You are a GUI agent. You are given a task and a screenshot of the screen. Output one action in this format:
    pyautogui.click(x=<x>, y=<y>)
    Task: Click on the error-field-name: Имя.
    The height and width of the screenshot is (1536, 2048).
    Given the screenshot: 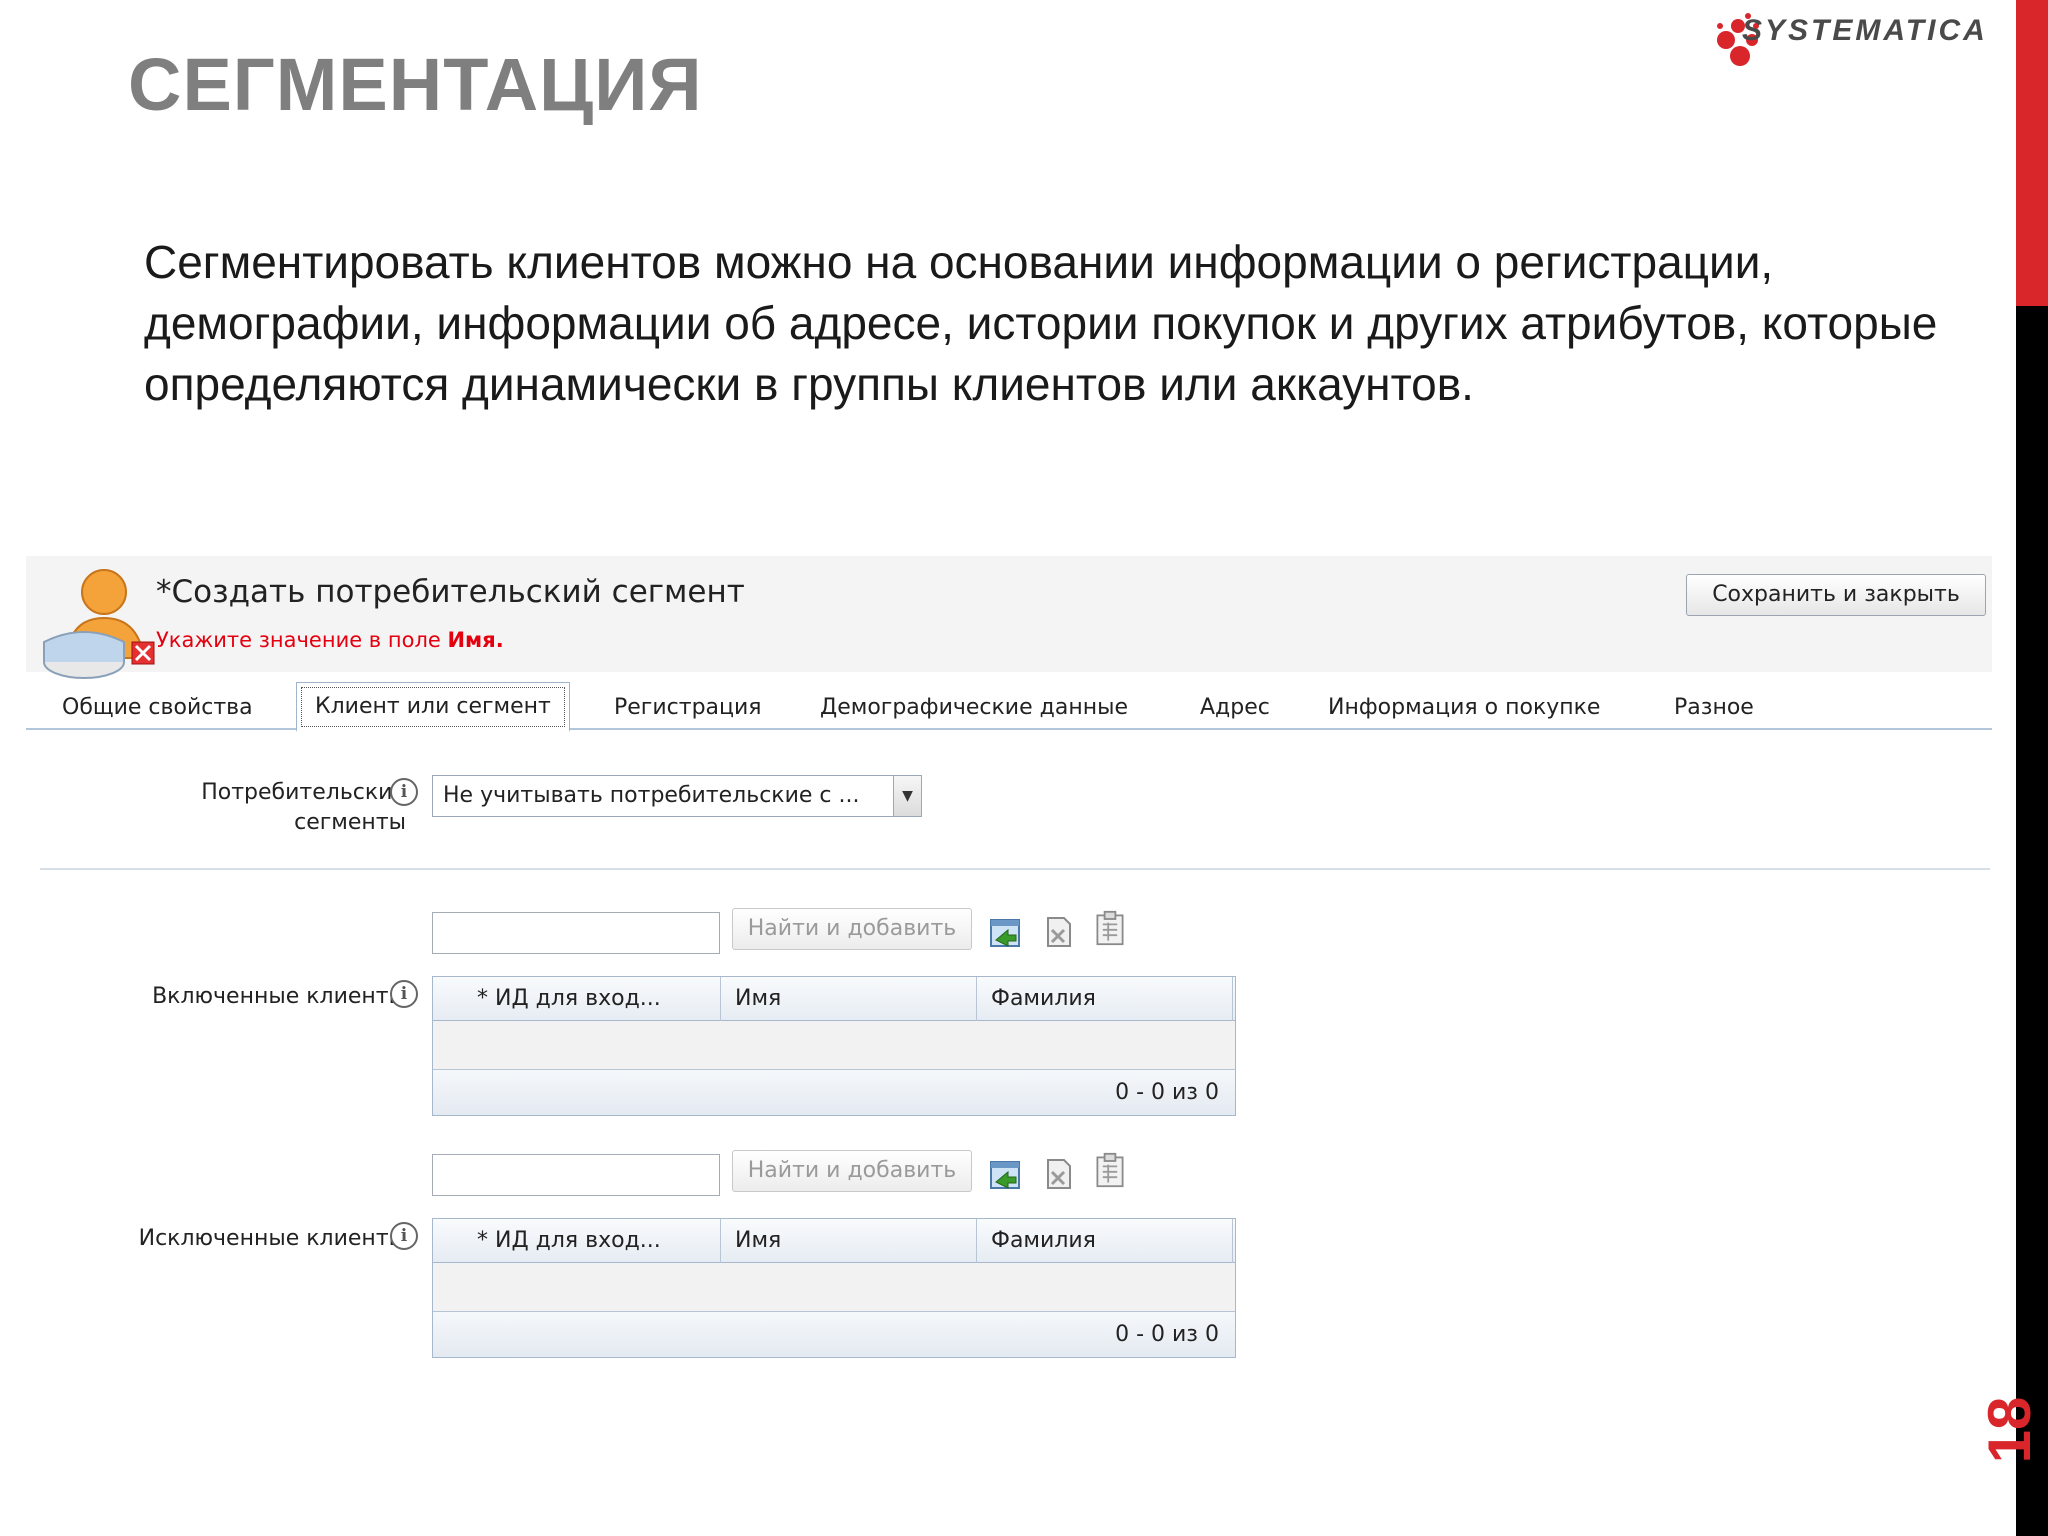 What is the action you would take?
    pyautogui.click(x=475, y=640)
    